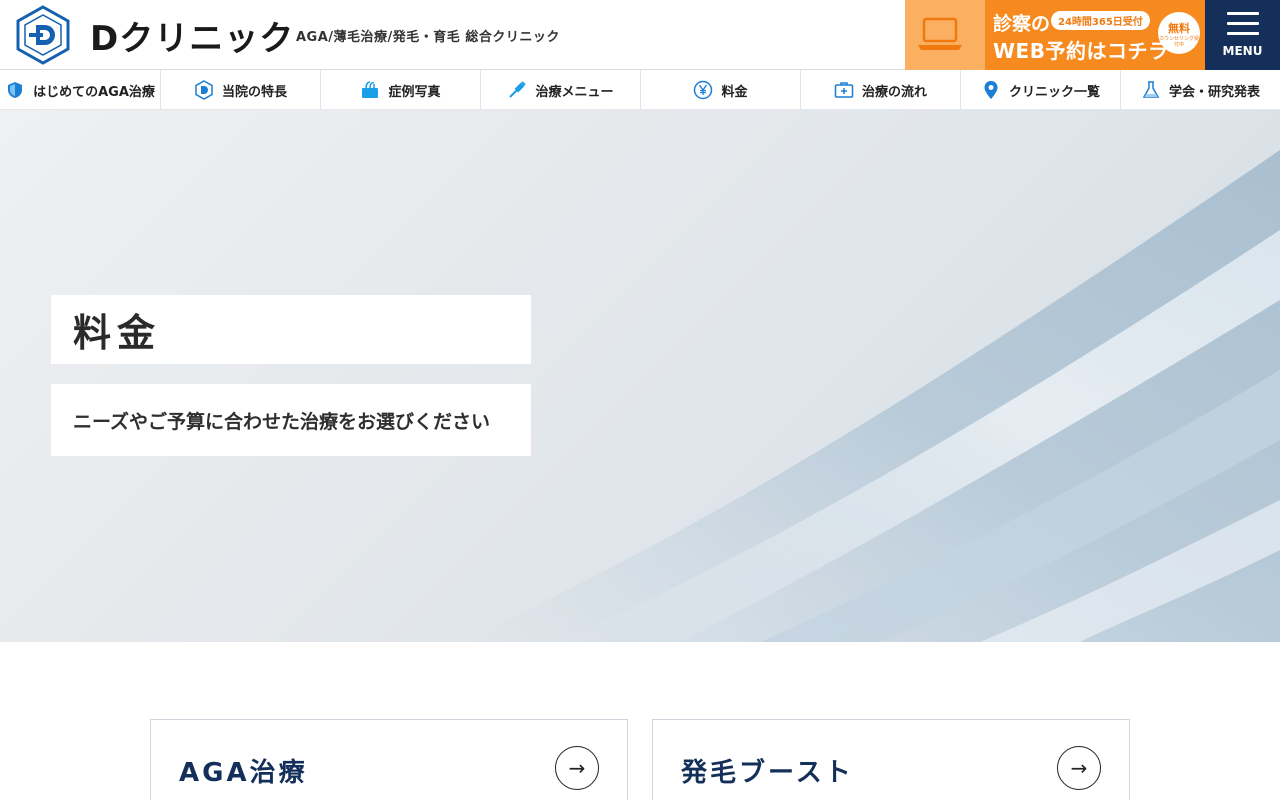 The image size is (1280, 800). I want to click on banner-line1: 診察の, so click(1022, 24).